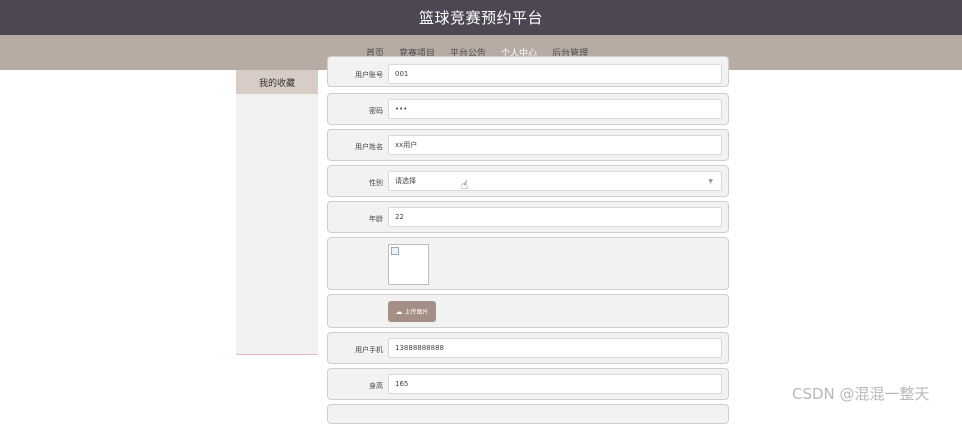  What do you see at coordinates (399, 217) in the screenshot?
I see `age-value: 22` at bounding box center [399, 217].